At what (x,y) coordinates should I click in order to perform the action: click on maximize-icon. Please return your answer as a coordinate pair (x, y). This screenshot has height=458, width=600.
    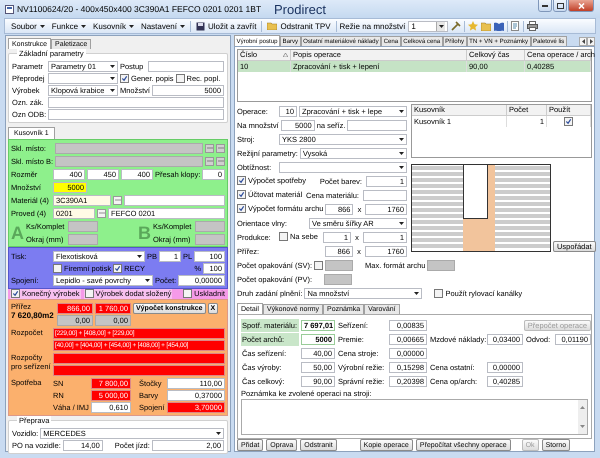
    Looking at the image, I should click on (560, 5).